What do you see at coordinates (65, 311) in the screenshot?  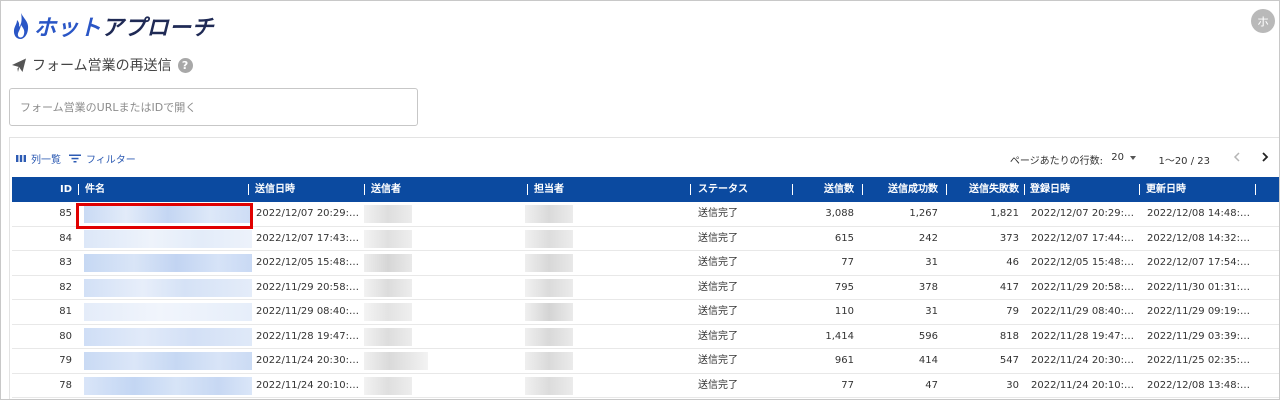 I see `cell-id: 81` at bounding box center [65, 311].